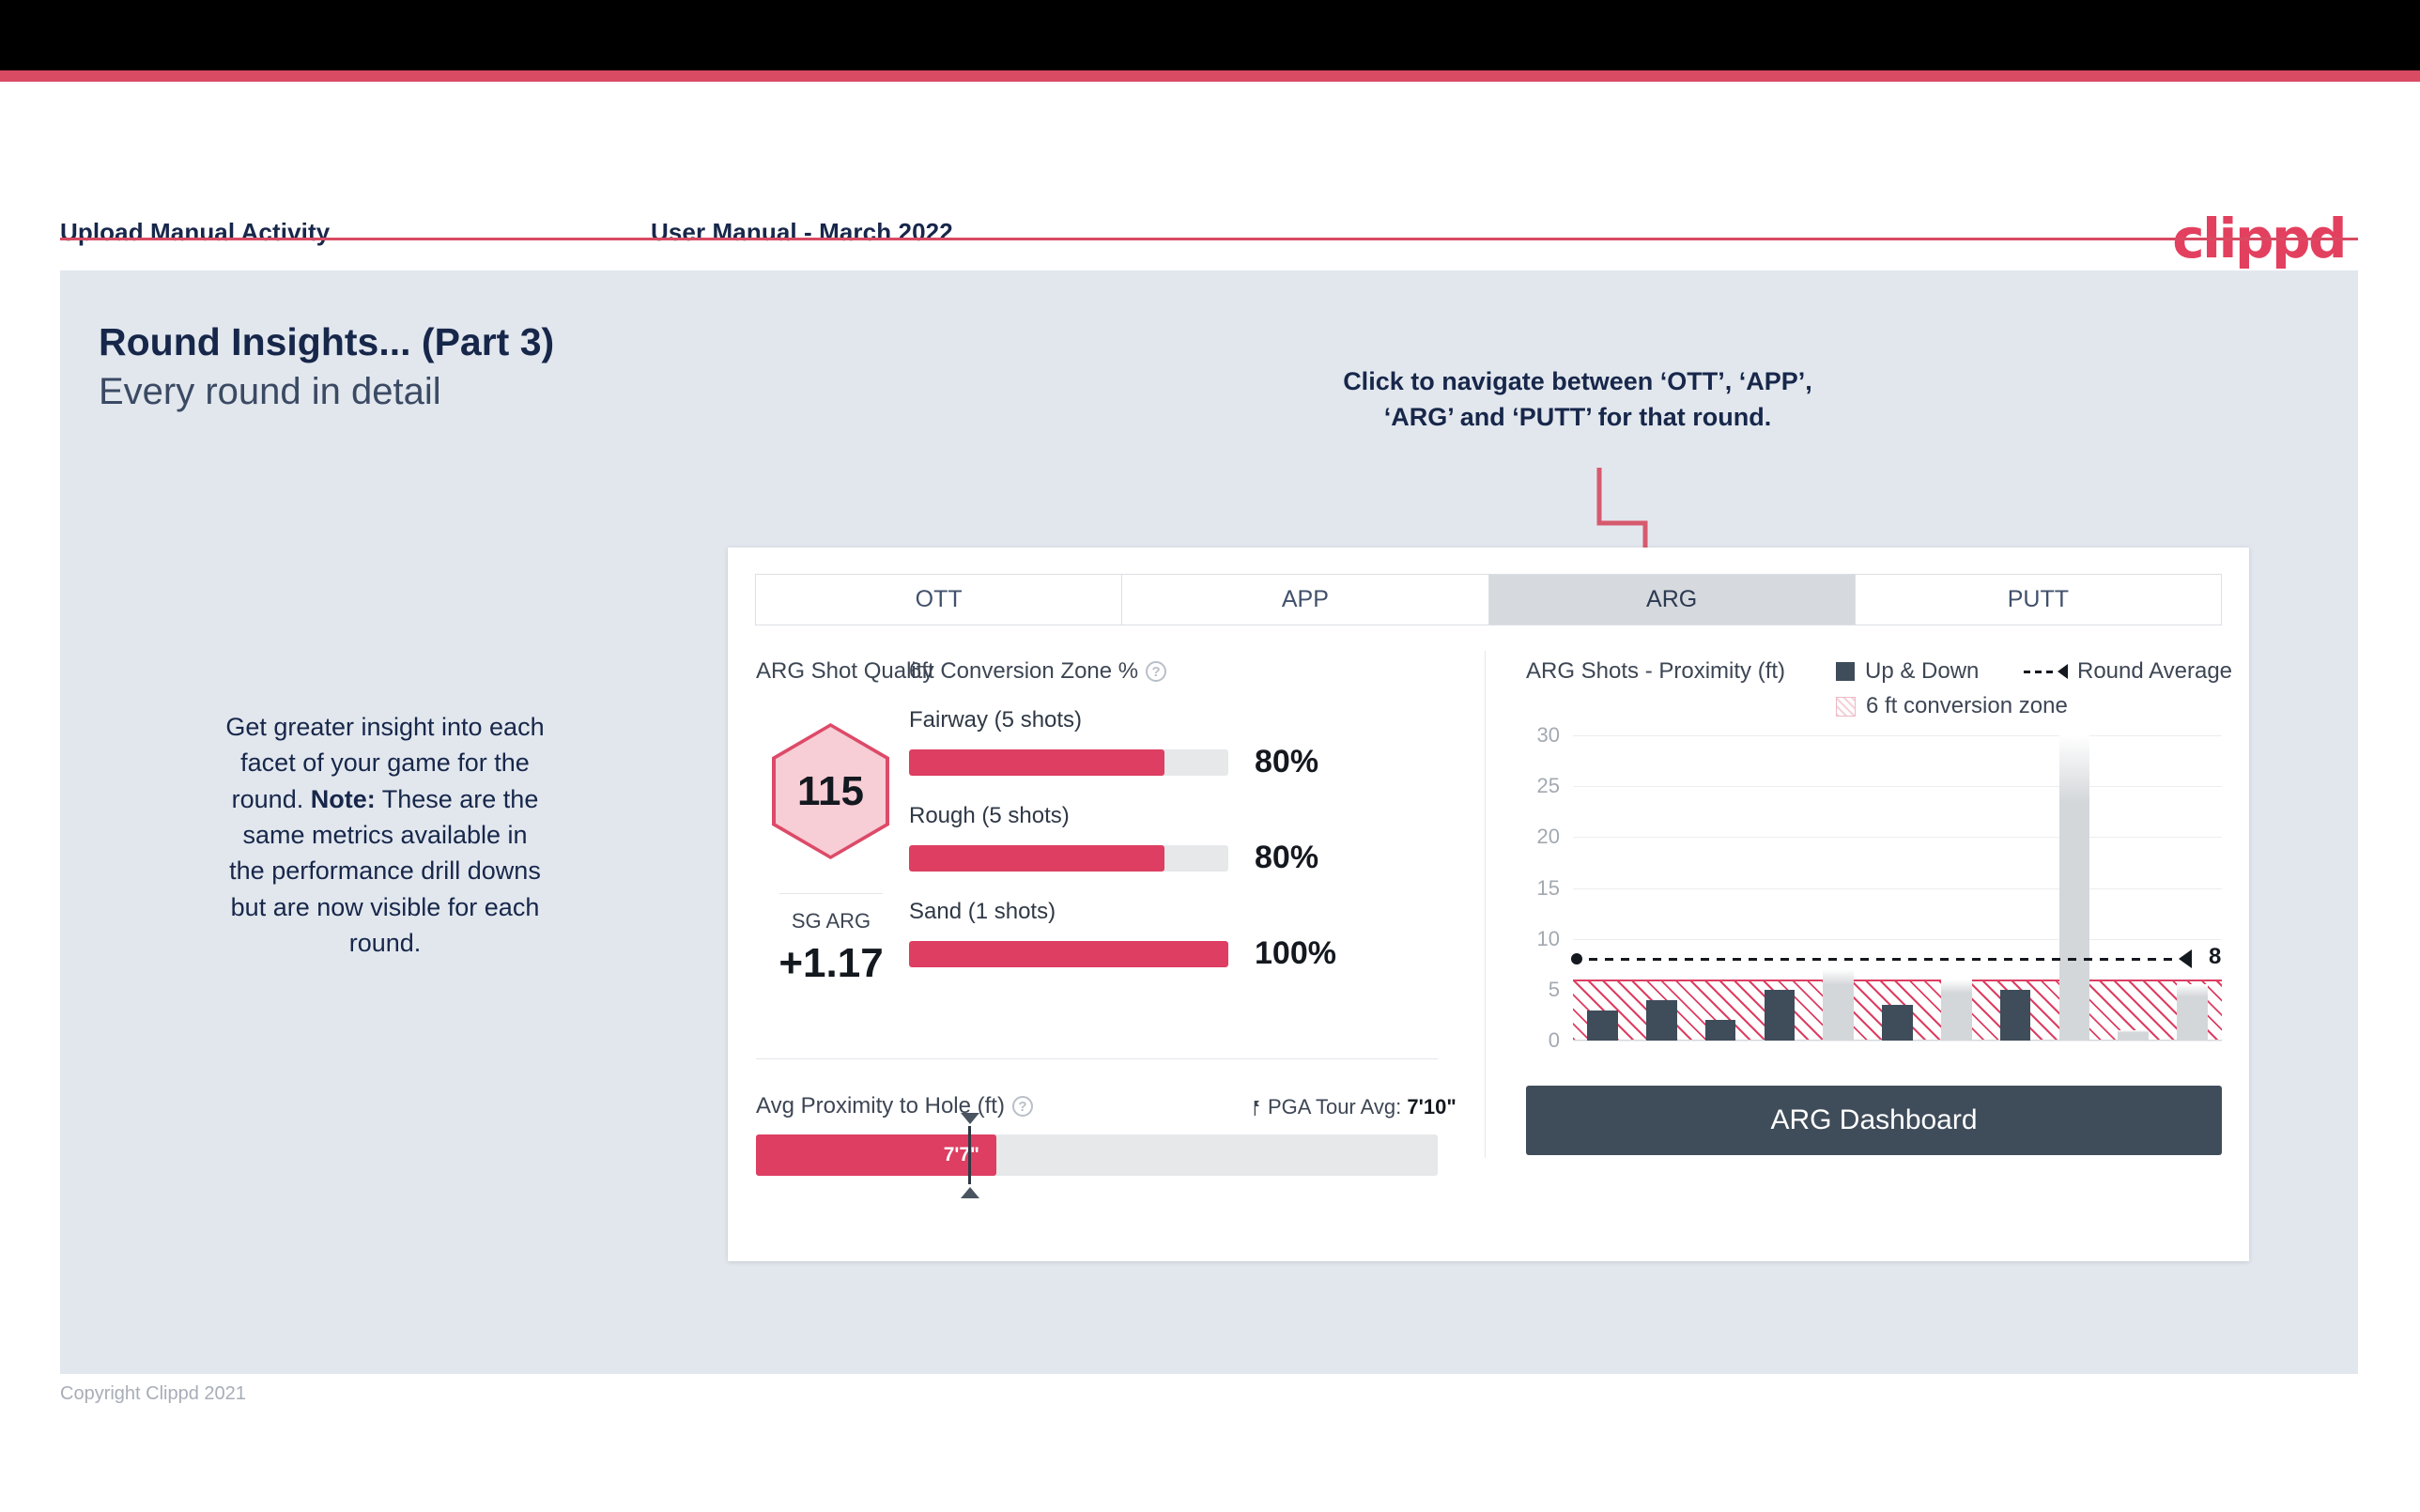  I want to click on pga-value: 7'10", so click(1432, 1107).